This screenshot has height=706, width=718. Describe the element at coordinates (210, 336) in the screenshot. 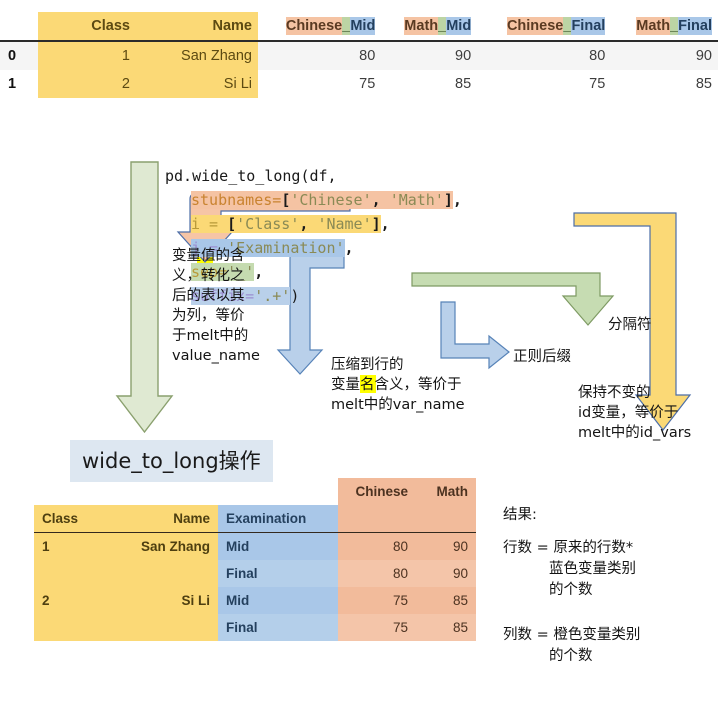

I see `annotation-text: 于melt中的` at that location.